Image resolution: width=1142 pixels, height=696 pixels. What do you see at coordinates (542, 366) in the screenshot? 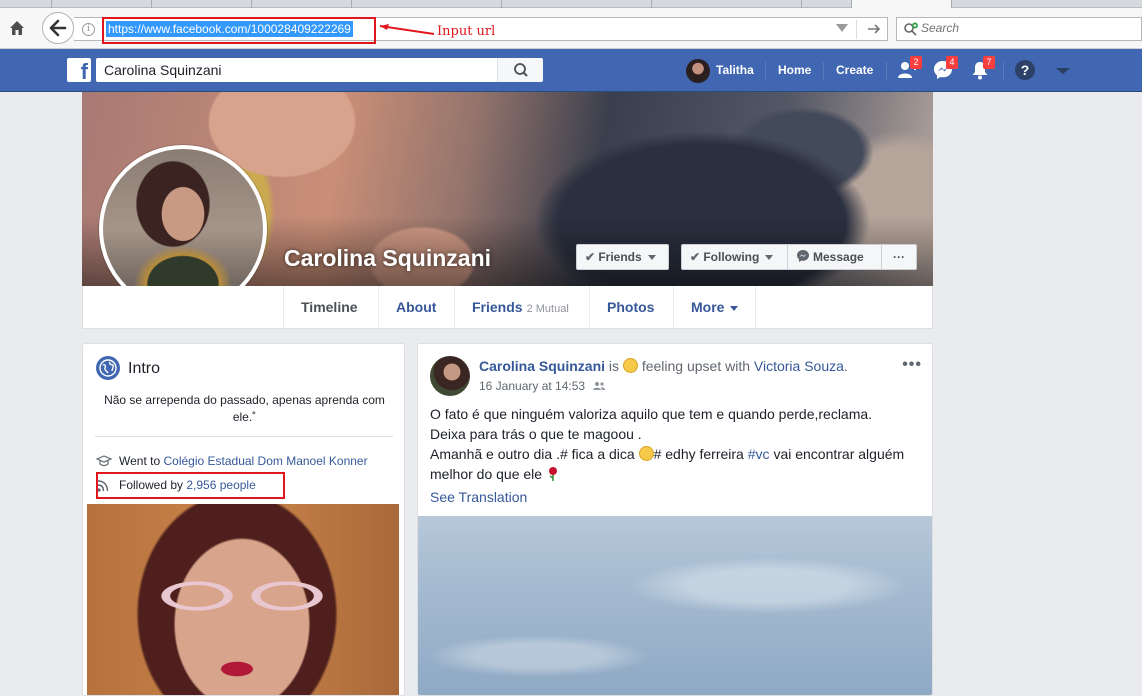
I see `post-author-link: Carolina Squinzani` at bounding box center [542, 366].